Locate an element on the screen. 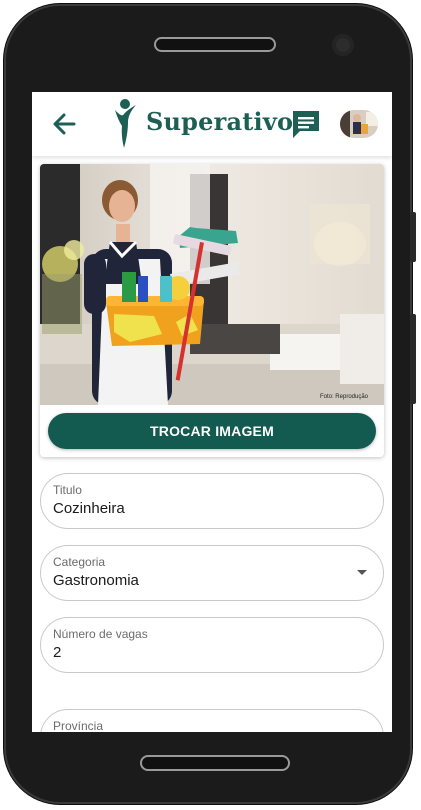 Image resolution: width=421 pixels, height=810 pixels. power-button is located at coordinates (413, 359).